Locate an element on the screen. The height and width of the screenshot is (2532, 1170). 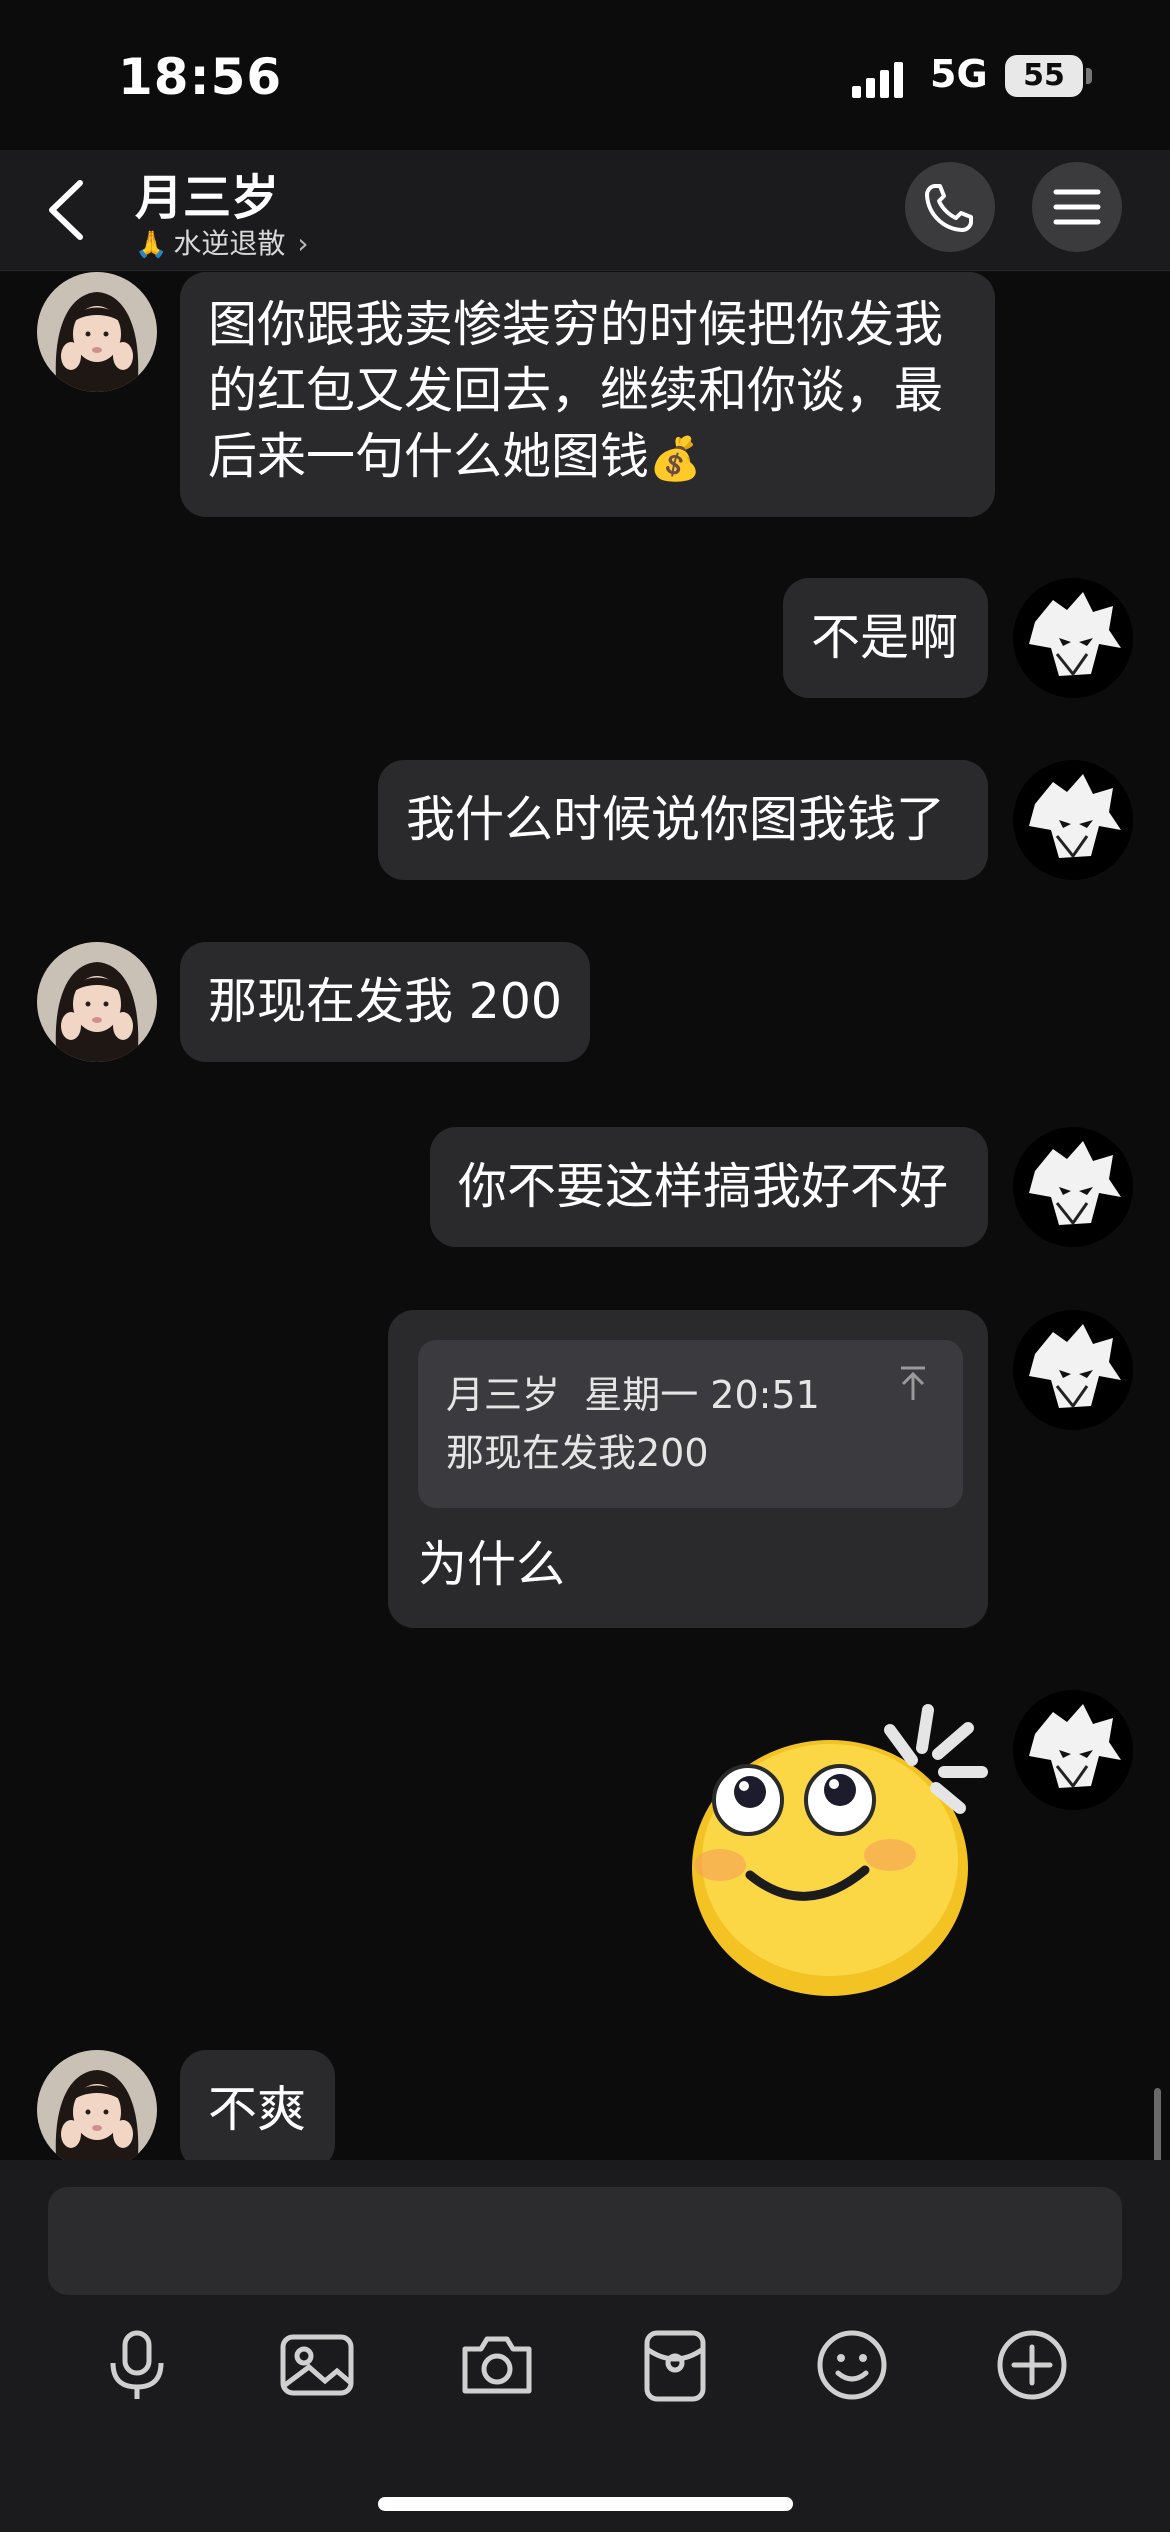
phone-icon is located at coordinates (949, 208).